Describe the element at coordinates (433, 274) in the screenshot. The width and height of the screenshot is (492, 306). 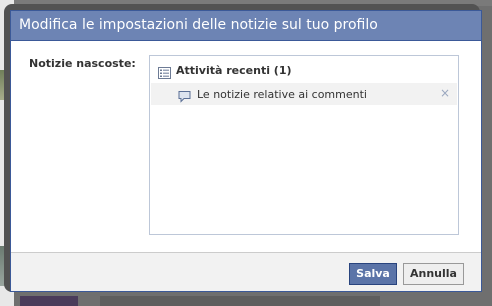
I see `cancel-button: Annulla` at that location.